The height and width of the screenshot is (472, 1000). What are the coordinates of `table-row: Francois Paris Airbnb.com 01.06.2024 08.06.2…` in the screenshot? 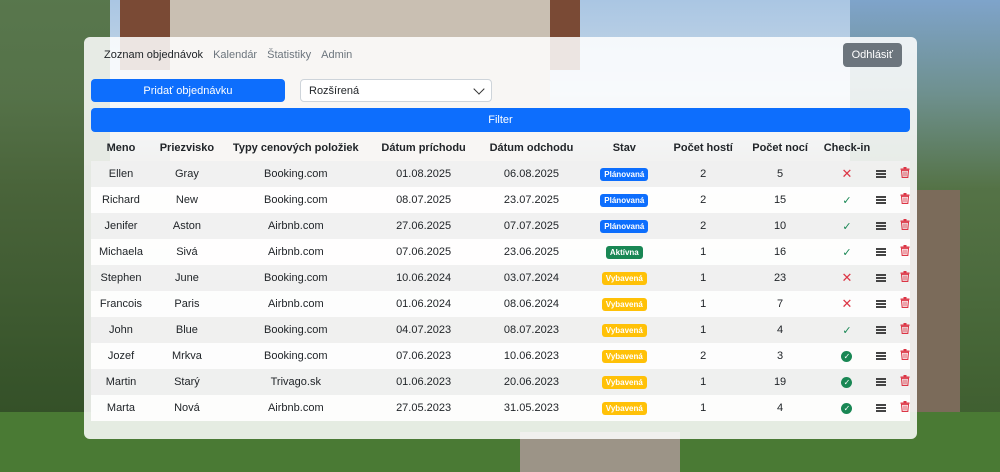 It's located at (500, 304).